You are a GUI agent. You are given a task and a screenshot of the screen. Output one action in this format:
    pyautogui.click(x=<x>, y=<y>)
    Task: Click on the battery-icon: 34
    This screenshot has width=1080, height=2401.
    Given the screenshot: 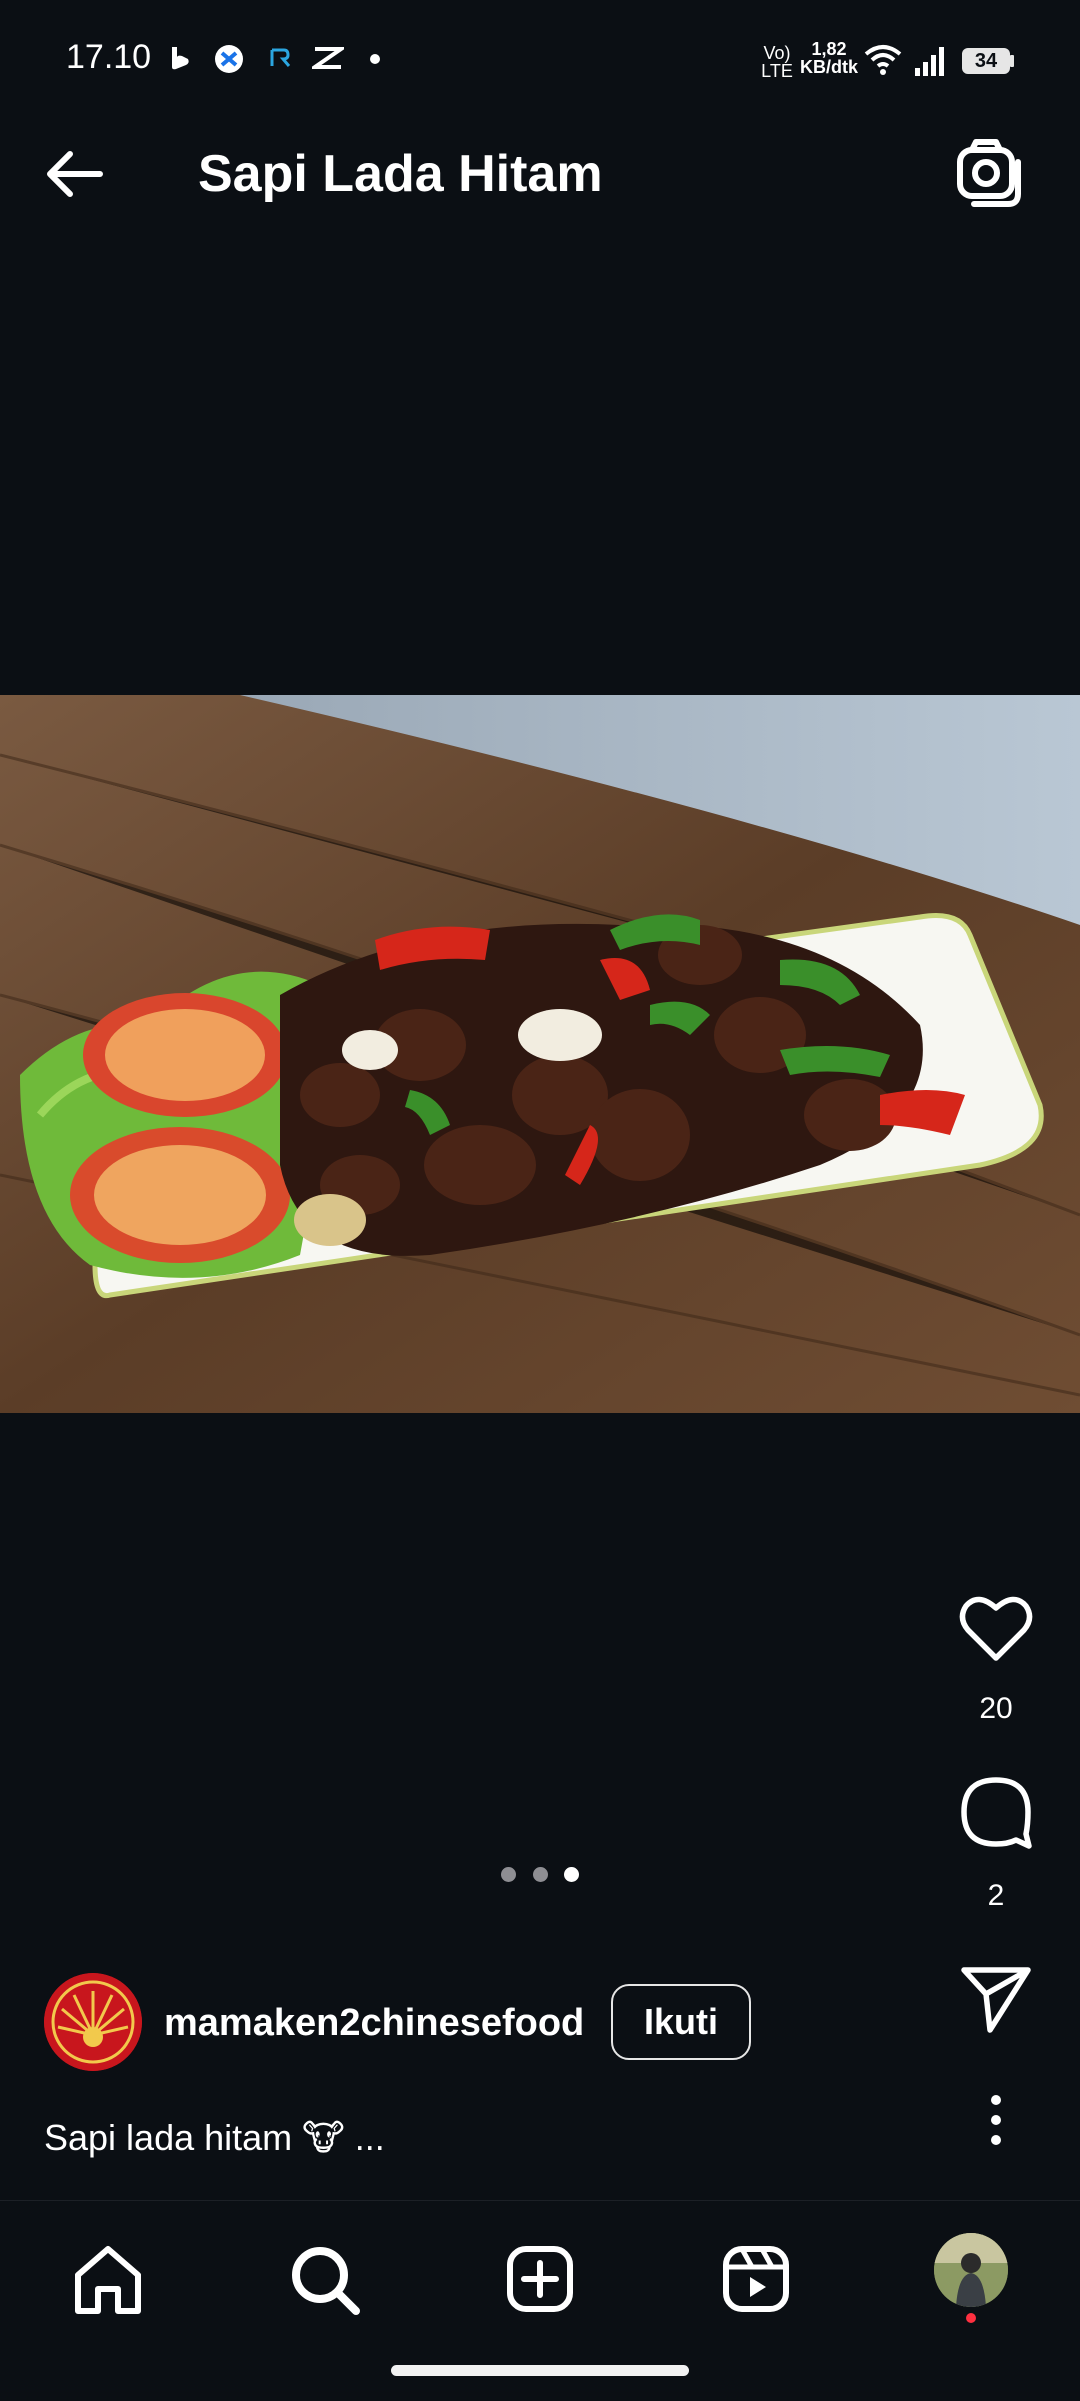 What is the action you would take?
    pyautogui.click(x=986, y=61)
    